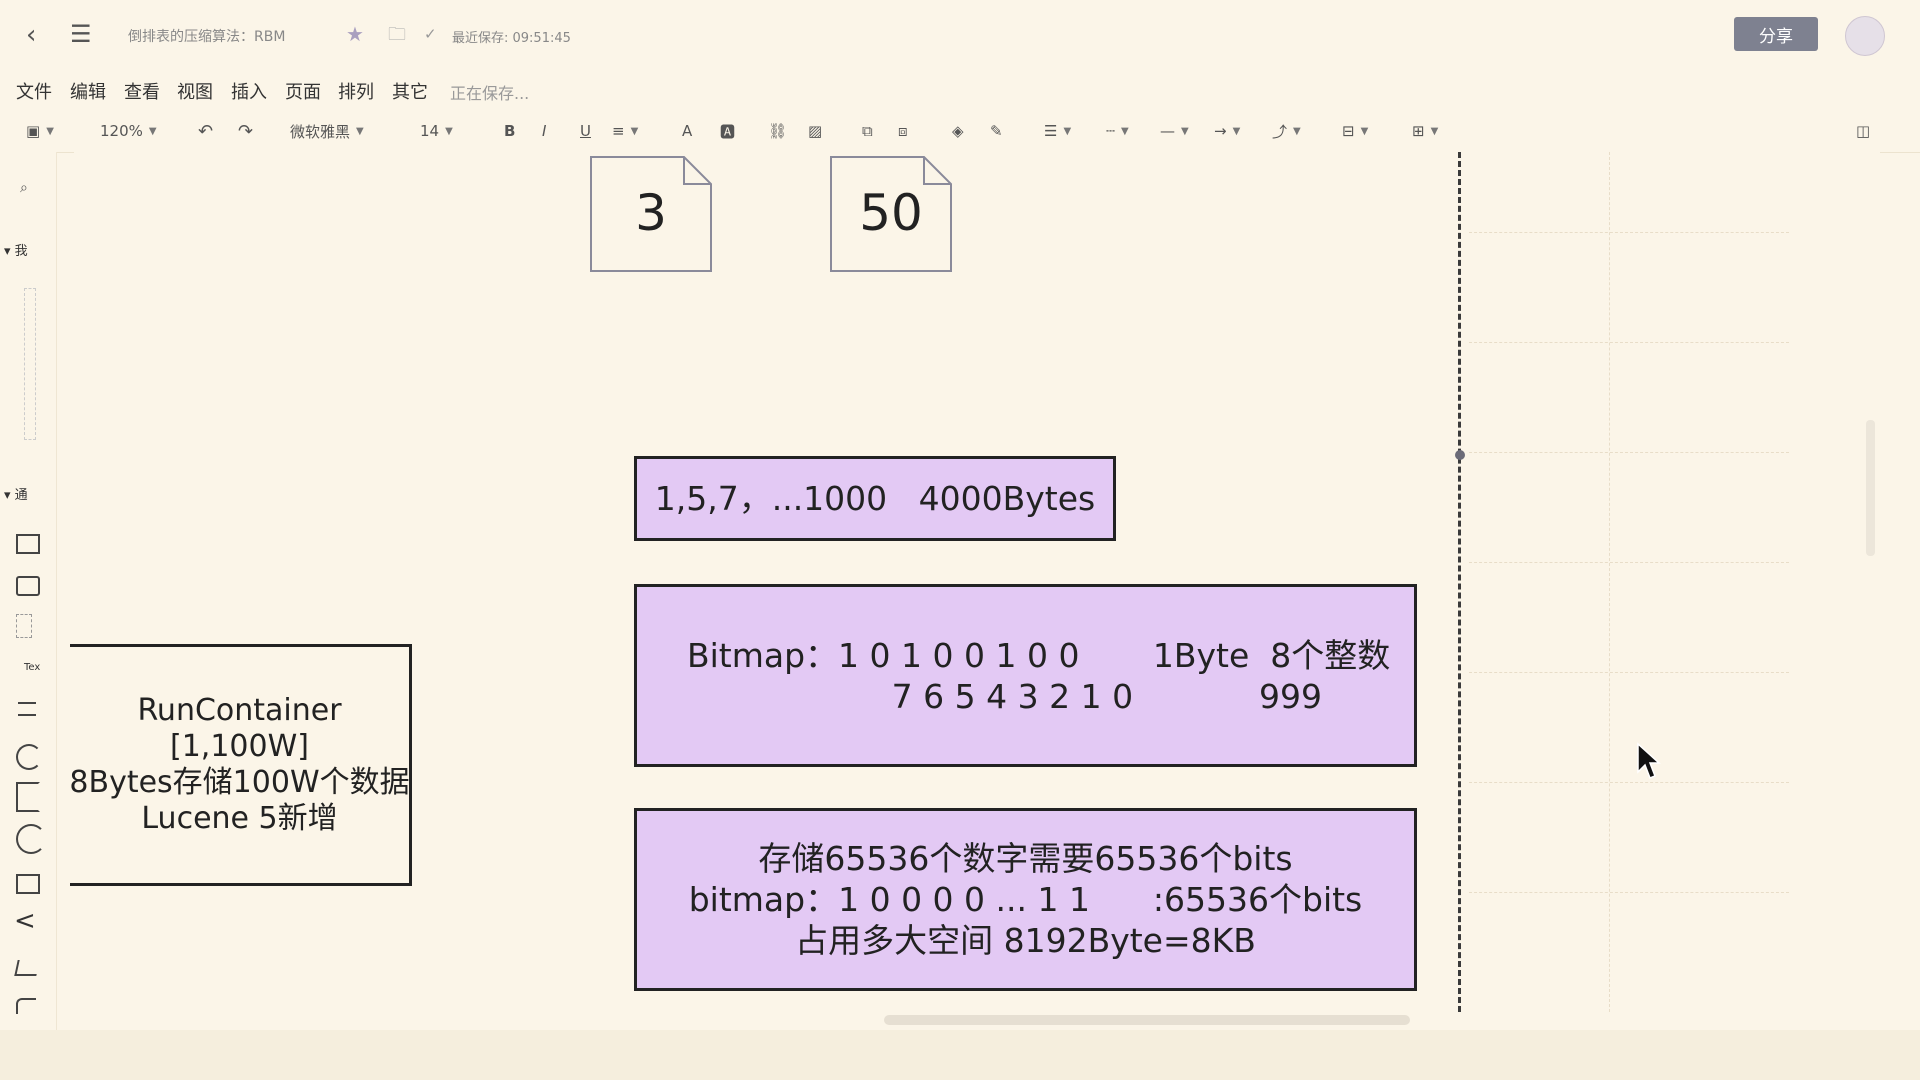  What do you see at coordinates (1459, 582) in the screenshot?
I see `page-break-line` at bounding box center [1459, 582].